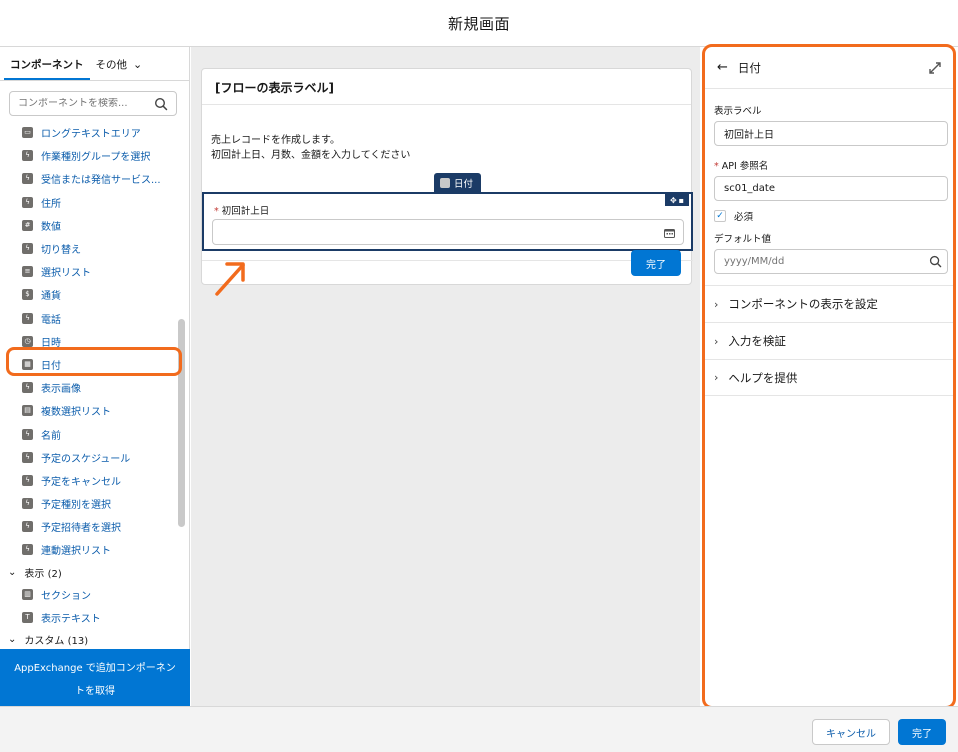  Describe the element at coordinates (673, 200) in the screenshot. I see `move-icon: ✥` at that location.